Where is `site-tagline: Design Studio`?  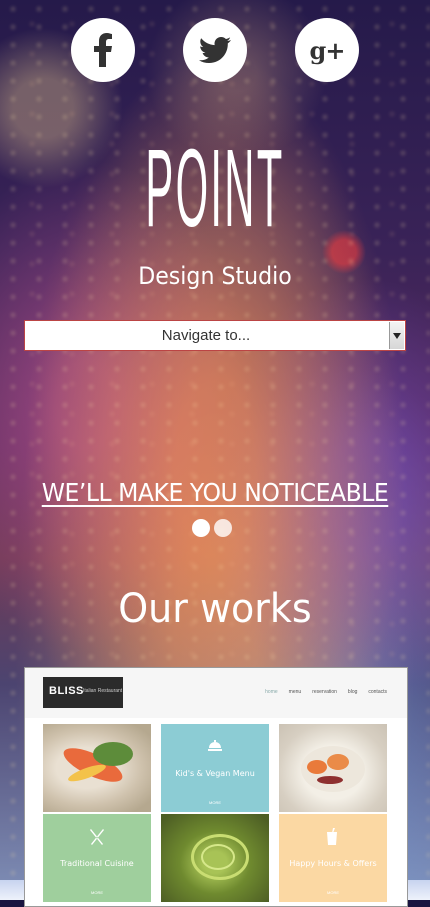 site-tagline: Design Studio is located at coordinates (215, 276).